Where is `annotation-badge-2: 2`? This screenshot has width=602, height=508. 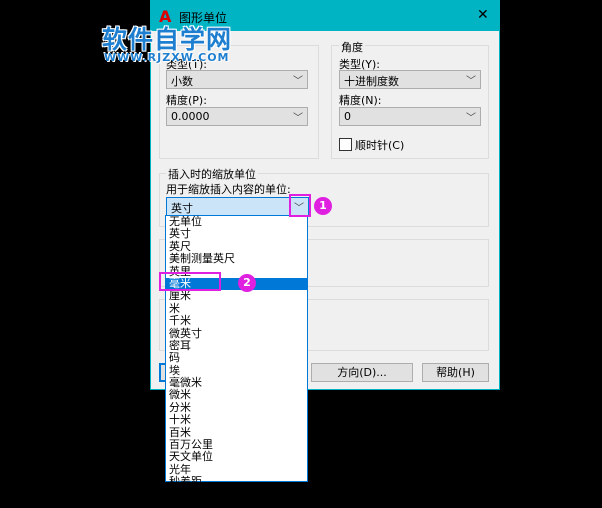
annotation-badge-2: 2 is located at coordinates (247, 283).